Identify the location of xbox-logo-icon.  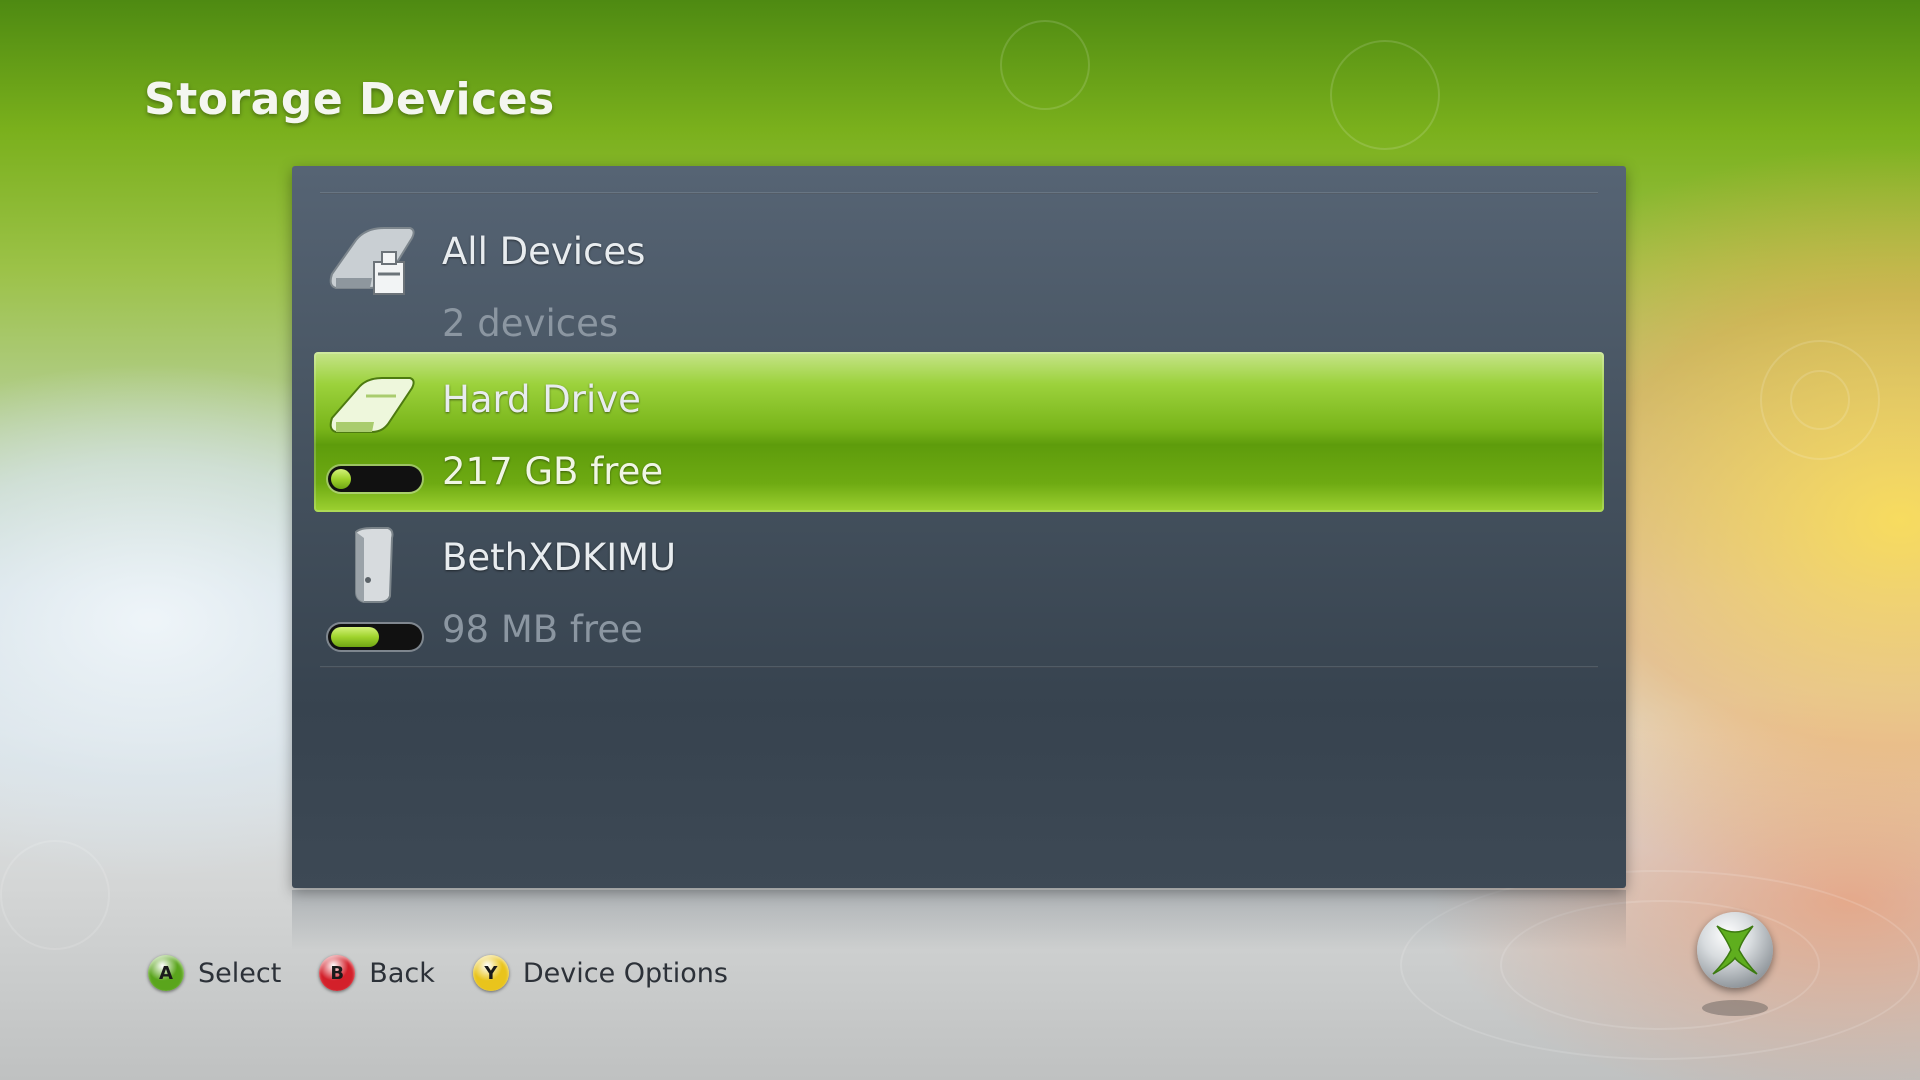
(1735, 950).